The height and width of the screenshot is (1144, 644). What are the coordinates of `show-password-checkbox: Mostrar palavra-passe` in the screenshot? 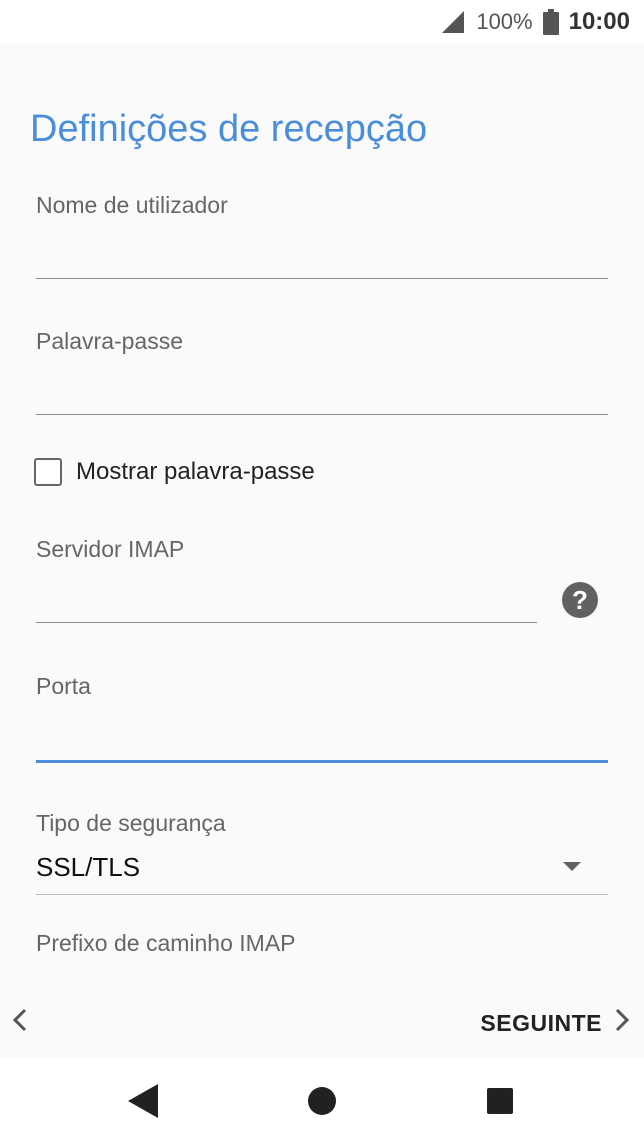 It's located at (174, 472).